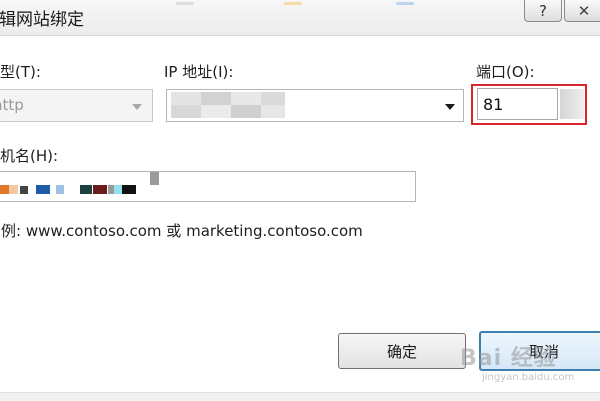  I want to click on close-icon: ✕, so click(584, 10).